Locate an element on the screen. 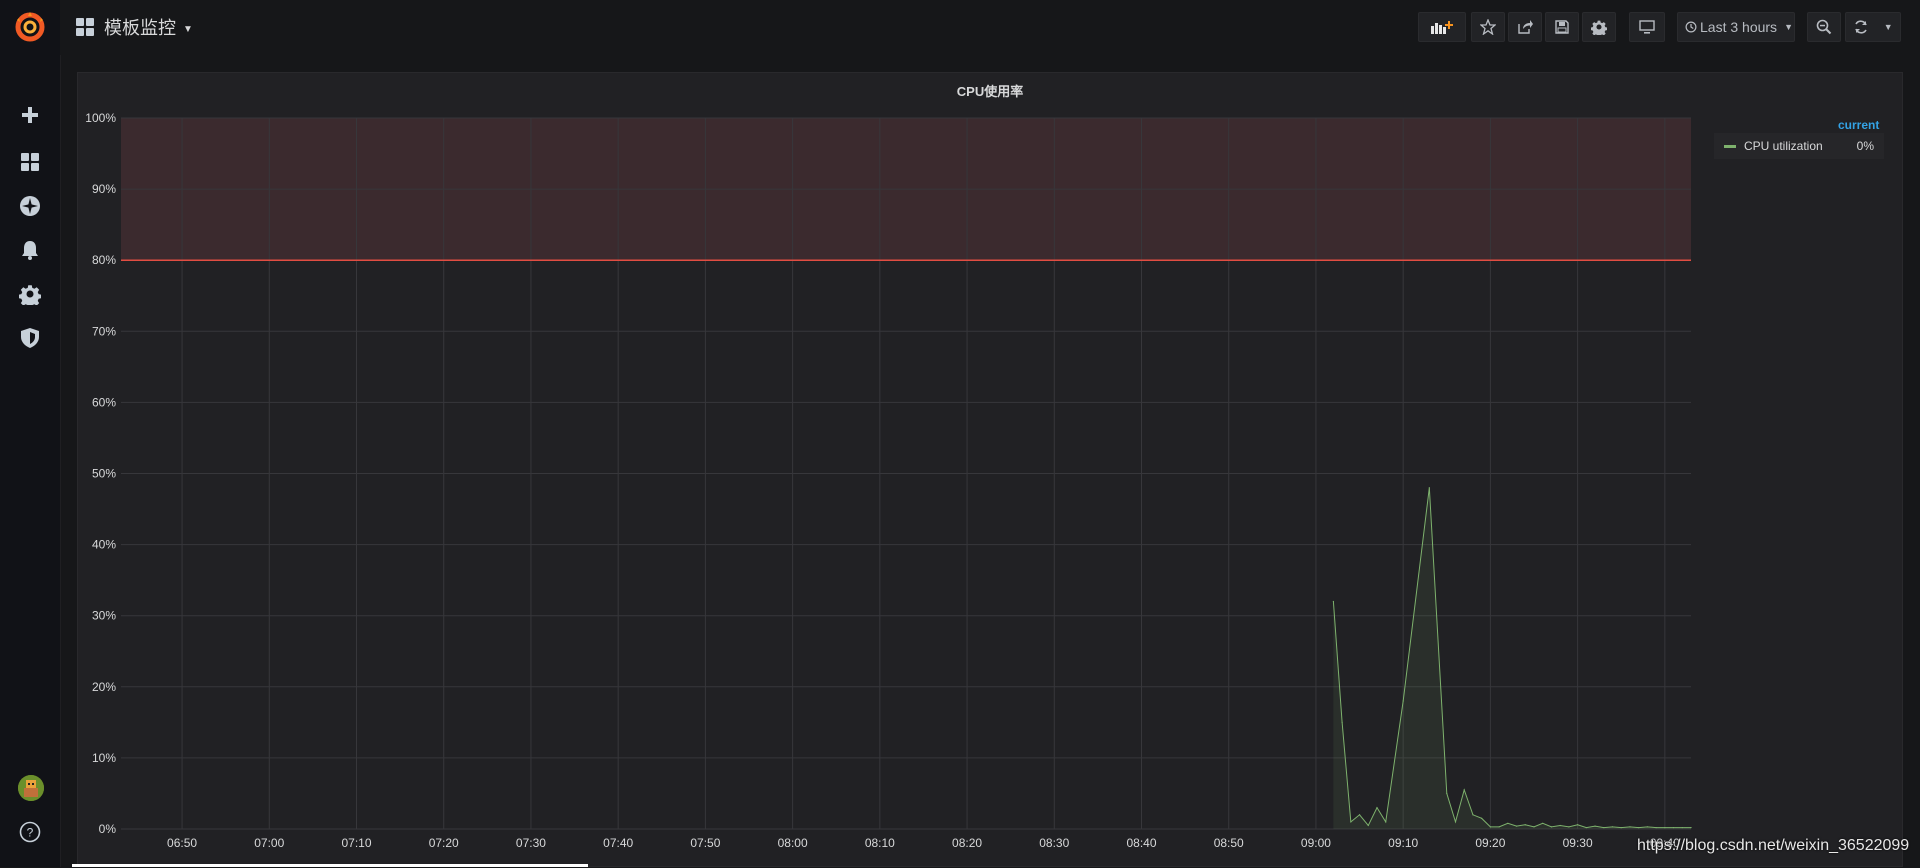 The image size is (1920, 868). save-icon is located at coordinates (1562, 27).